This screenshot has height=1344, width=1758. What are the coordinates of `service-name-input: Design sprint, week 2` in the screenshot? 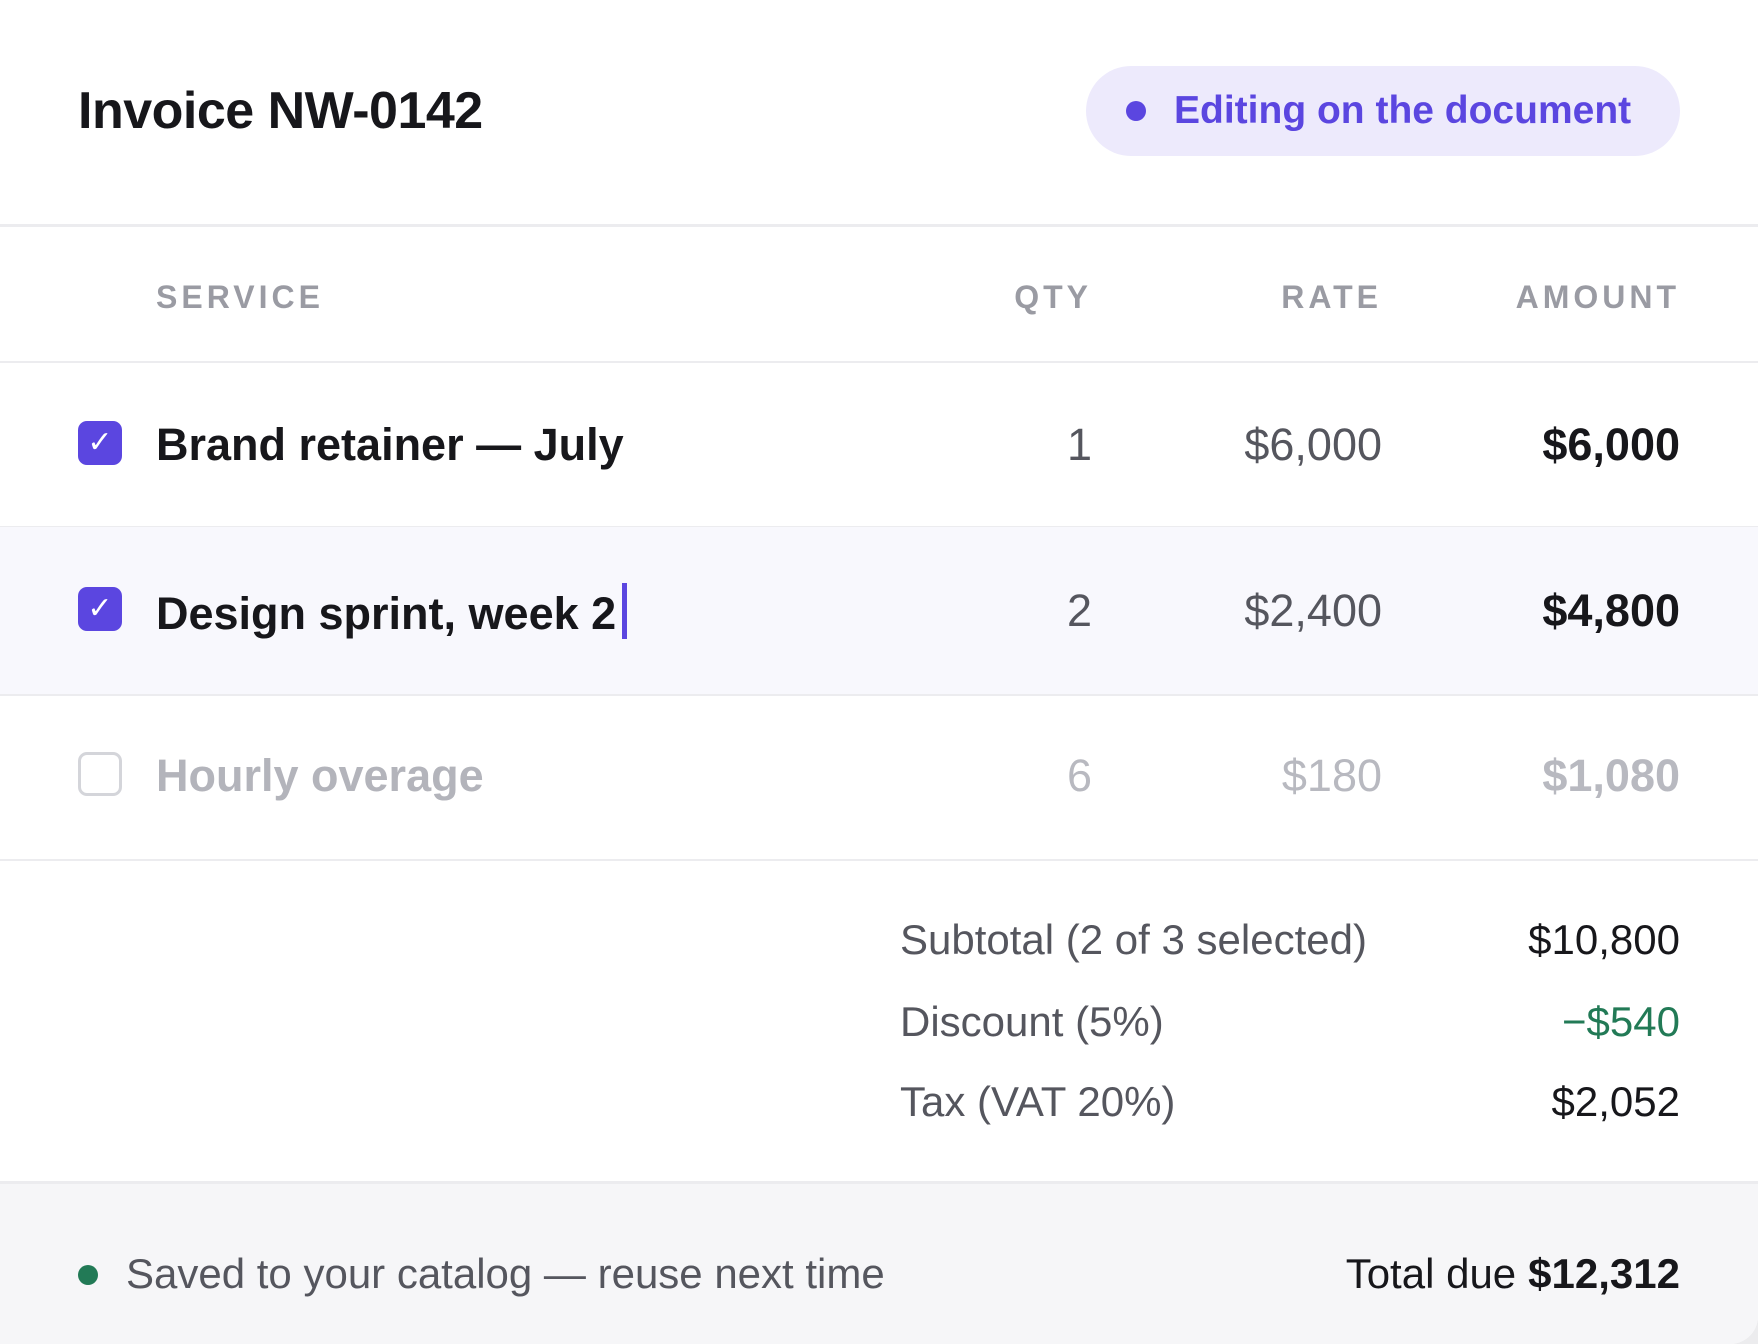 It's located at (392, 612).